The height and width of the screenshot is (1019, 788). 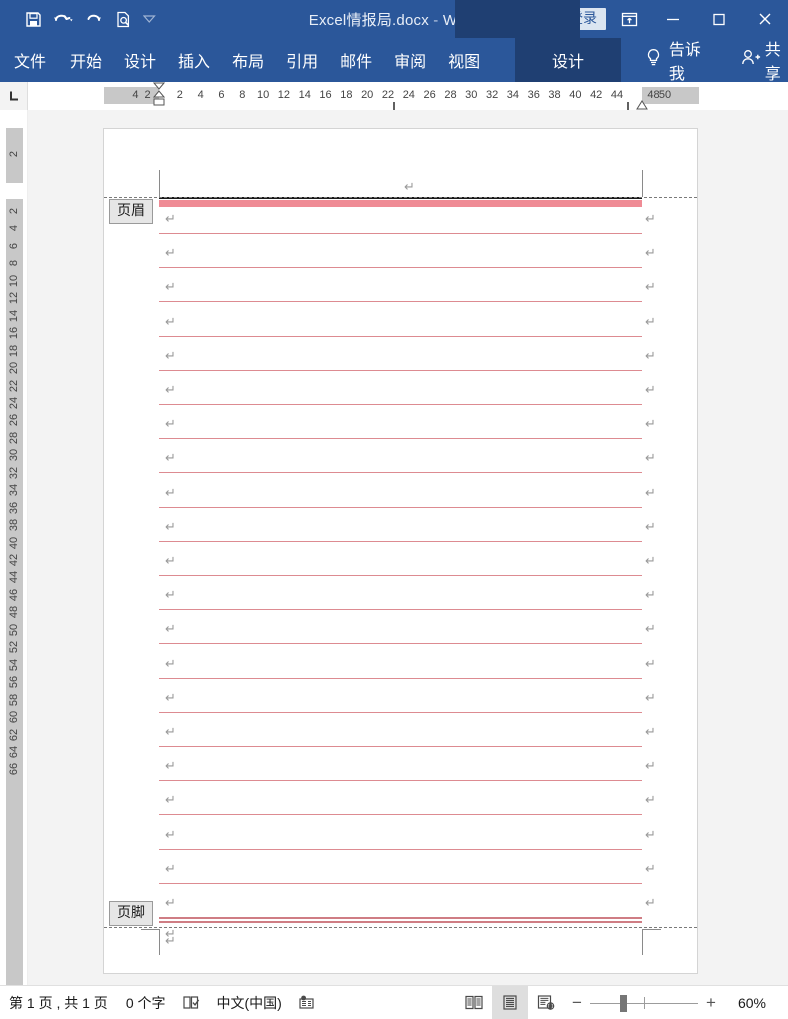 I want to click on left-tab-stop-icon, so click(x=14, y=96).